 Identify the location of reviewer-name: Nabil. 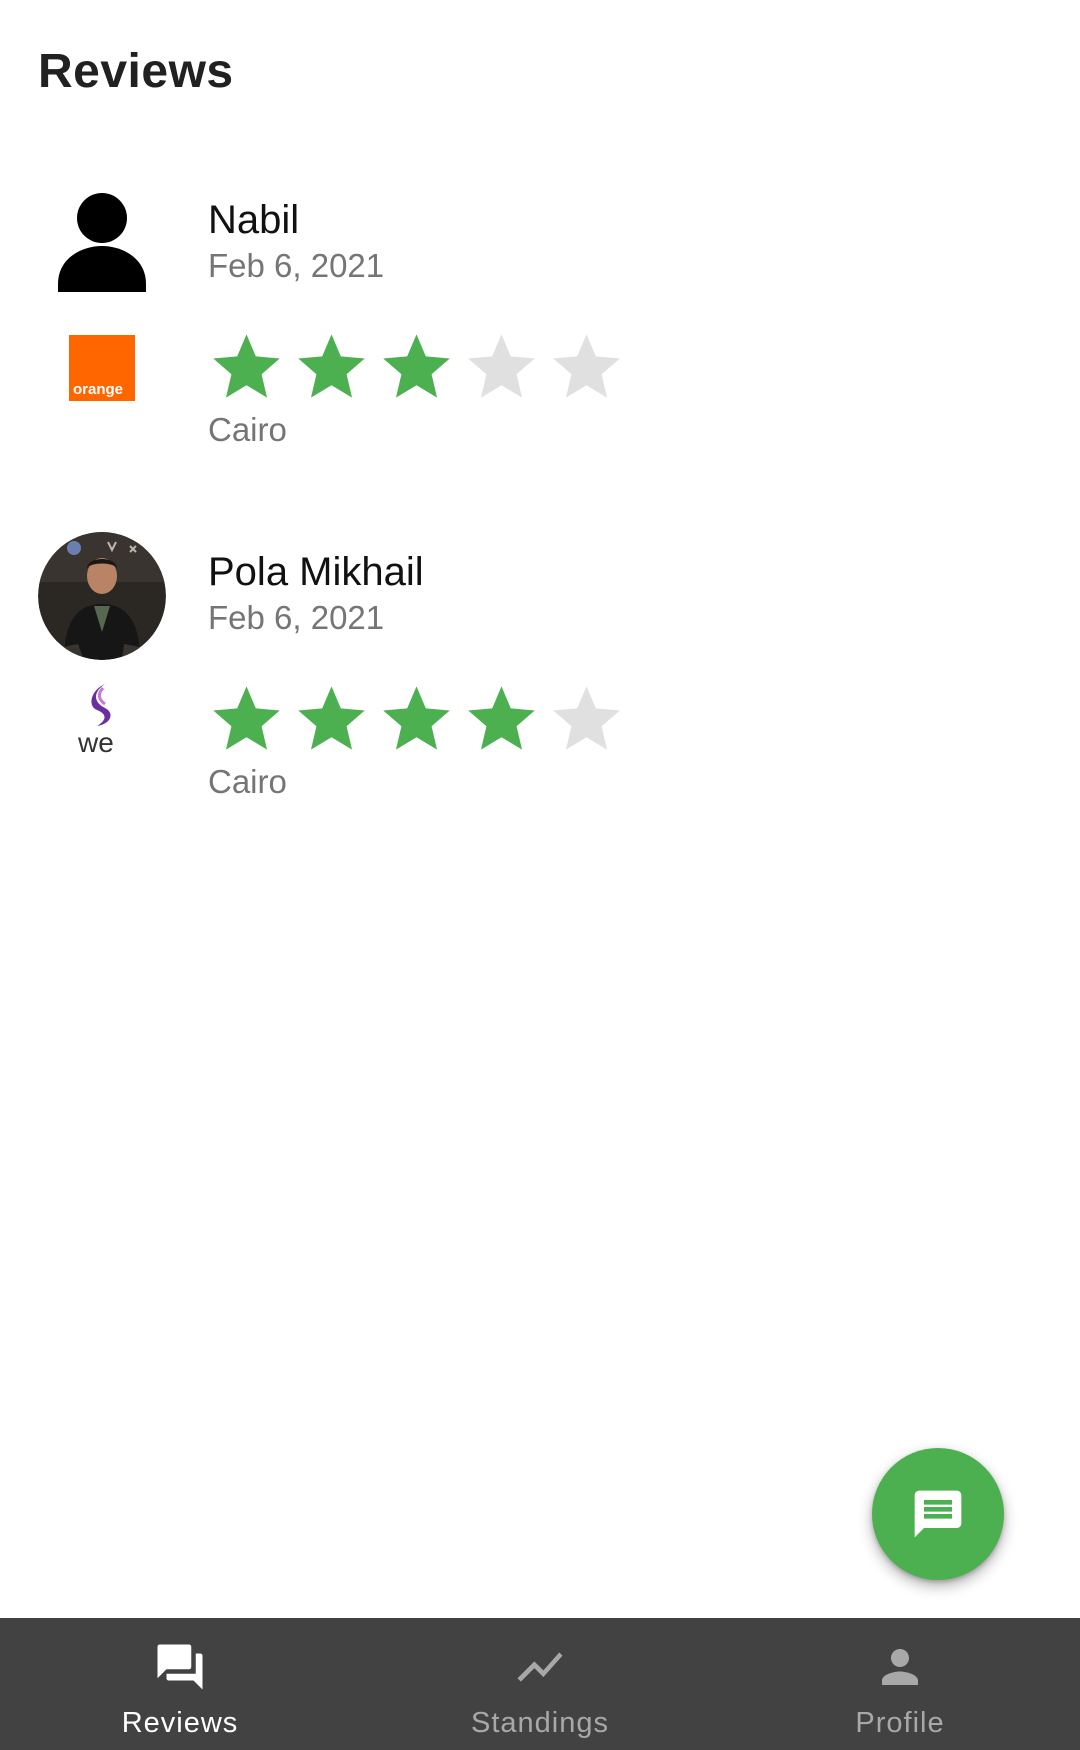
(254, 220).